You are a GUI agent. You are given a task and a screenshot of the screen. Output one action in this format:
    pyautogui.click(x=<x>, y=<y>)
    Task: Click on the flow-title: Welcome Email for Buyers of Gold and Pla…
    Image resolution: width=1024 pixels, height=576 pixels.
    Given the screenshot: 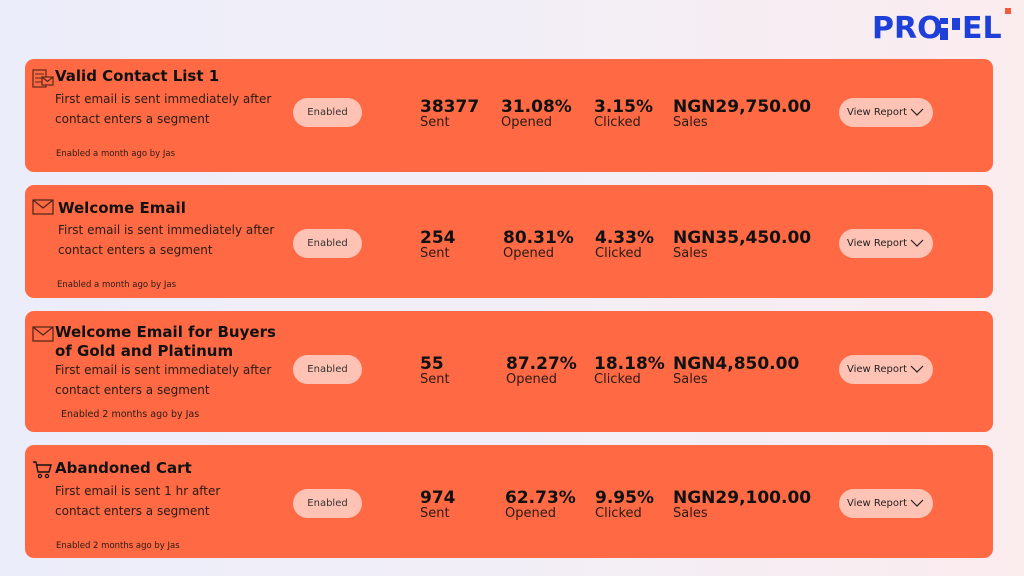 What is the action you would take?
    pyautogui.click(x=165, y=341)
    